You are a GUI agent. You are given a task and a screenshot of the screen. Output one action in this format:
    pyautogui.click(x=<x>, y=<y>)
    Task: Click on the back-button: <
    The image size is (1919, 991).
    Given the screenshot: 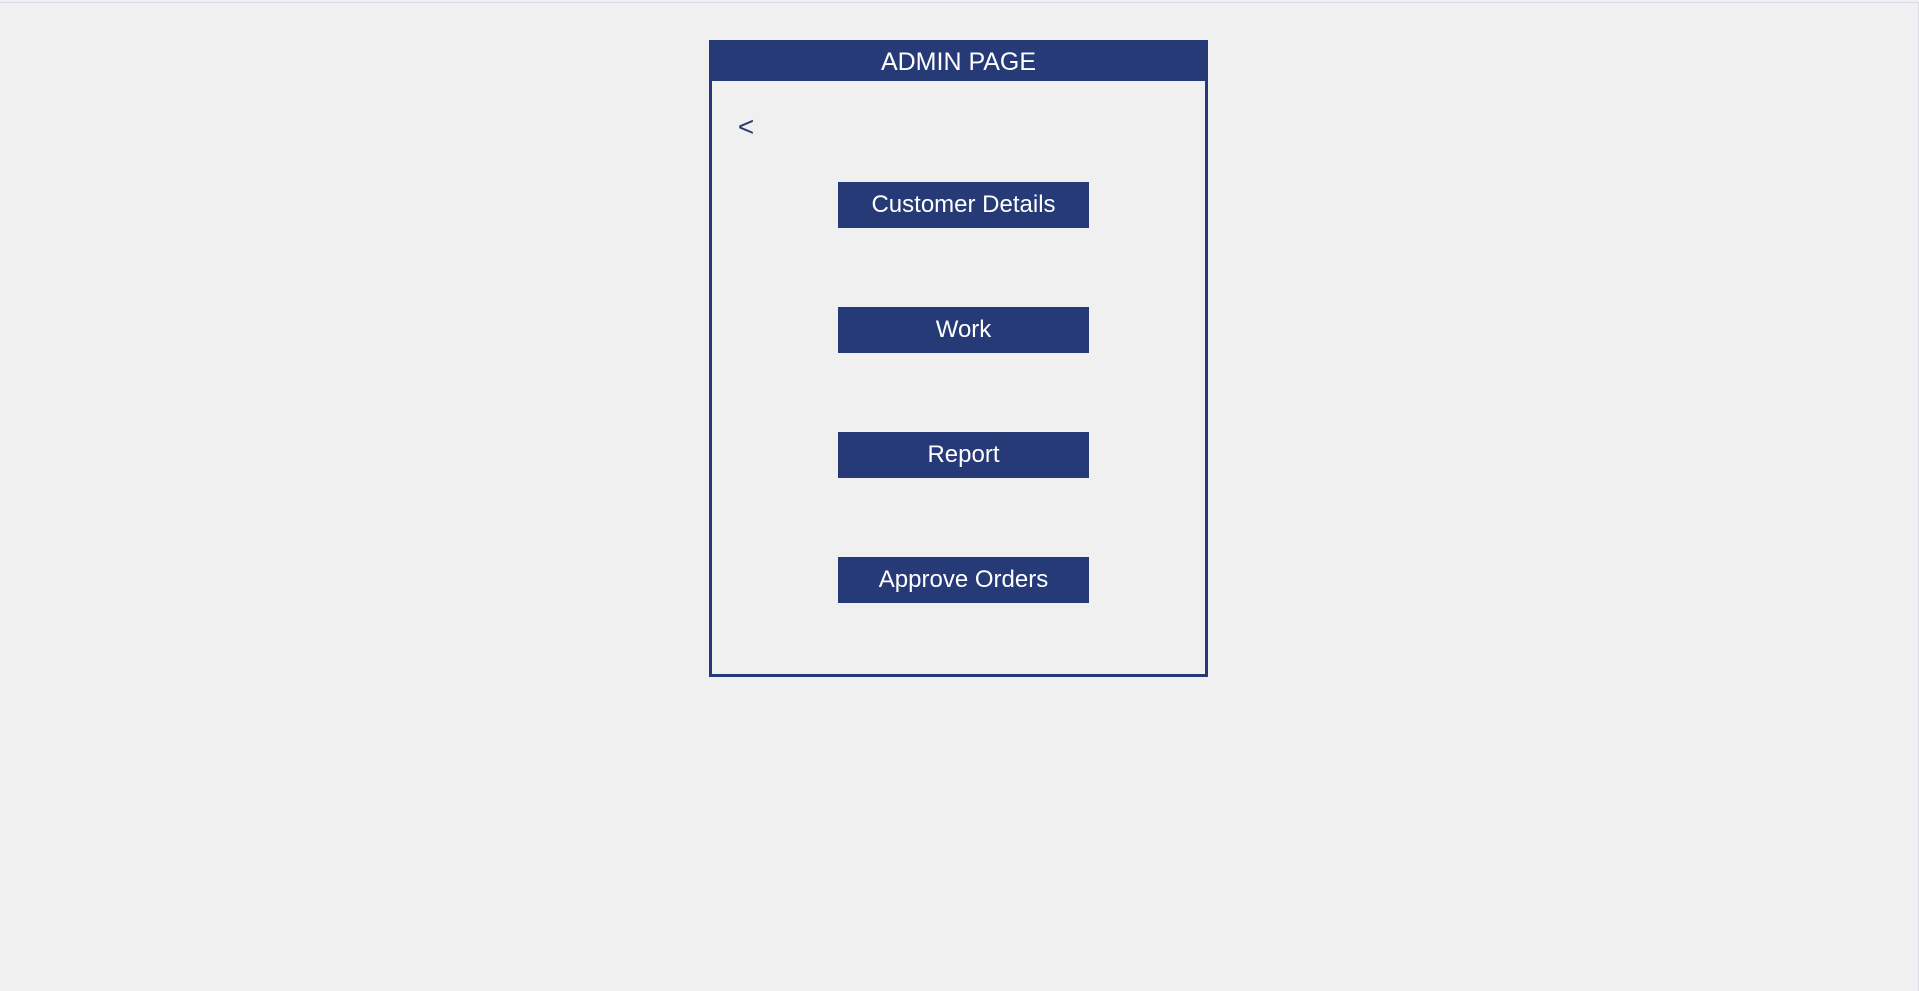 What is the action you would take?
    pyautogui.click(x=746, y=127)
    